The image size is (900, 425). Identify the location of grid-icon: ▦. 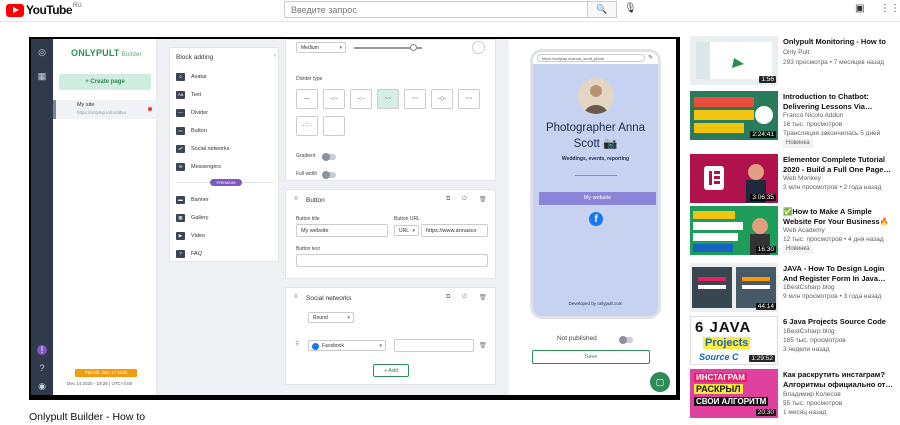
(42, 76).